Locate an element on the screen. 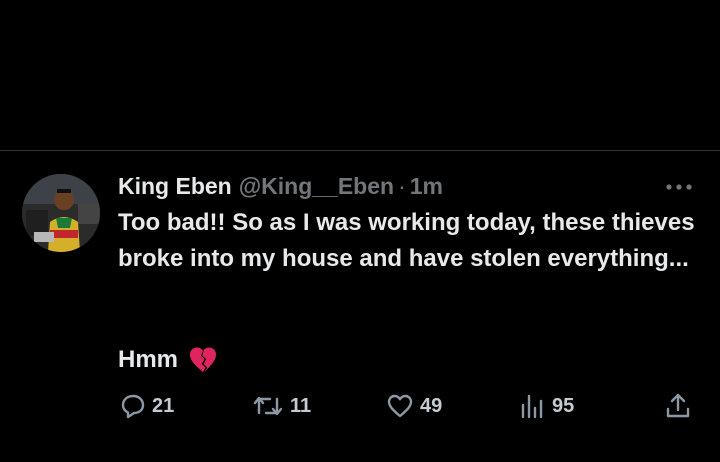  retweet-icon is located at coordinates (268, 406).